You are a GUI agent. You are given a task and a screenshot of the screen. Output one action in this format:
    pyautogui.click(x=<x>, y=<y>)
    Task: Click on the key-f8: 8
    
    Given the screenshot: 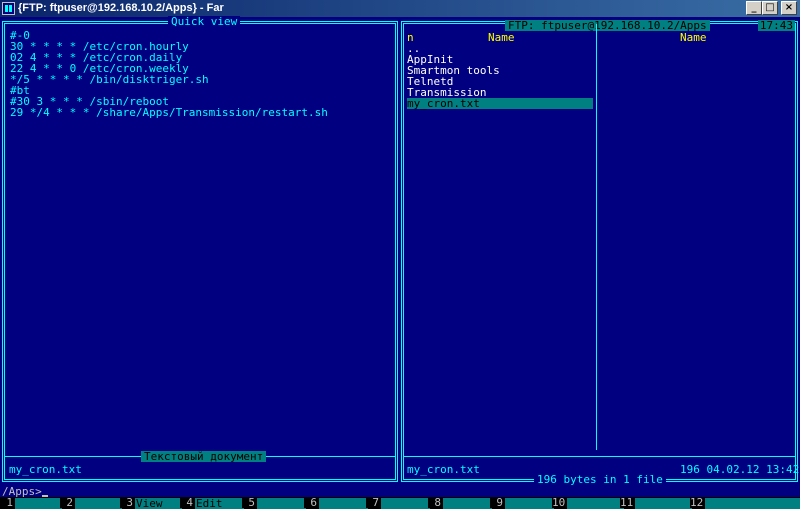 What is the action you would take?
    pyautogui.click(x=460, y=503)
    